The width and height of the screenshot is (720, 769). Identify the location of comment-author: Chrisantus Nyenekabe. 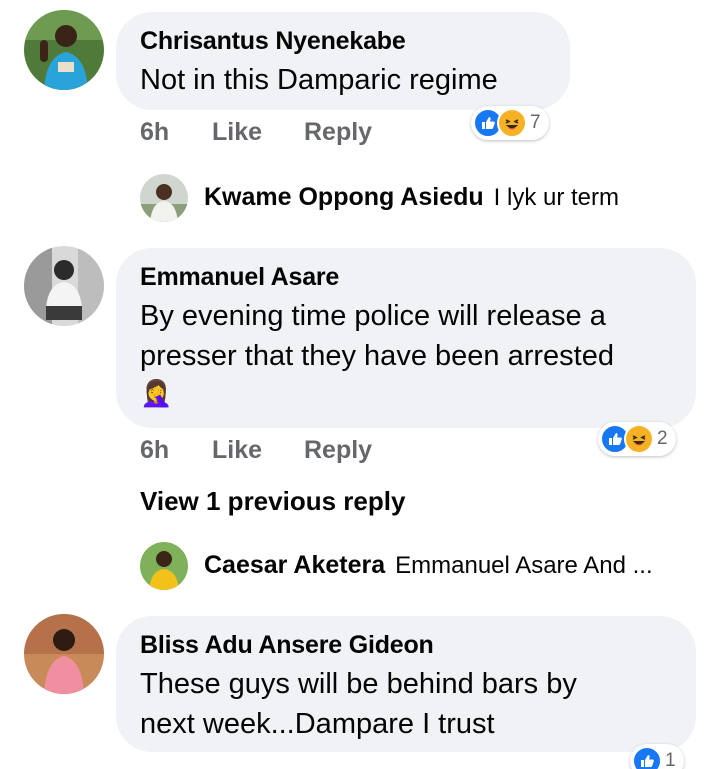
(343, 41).